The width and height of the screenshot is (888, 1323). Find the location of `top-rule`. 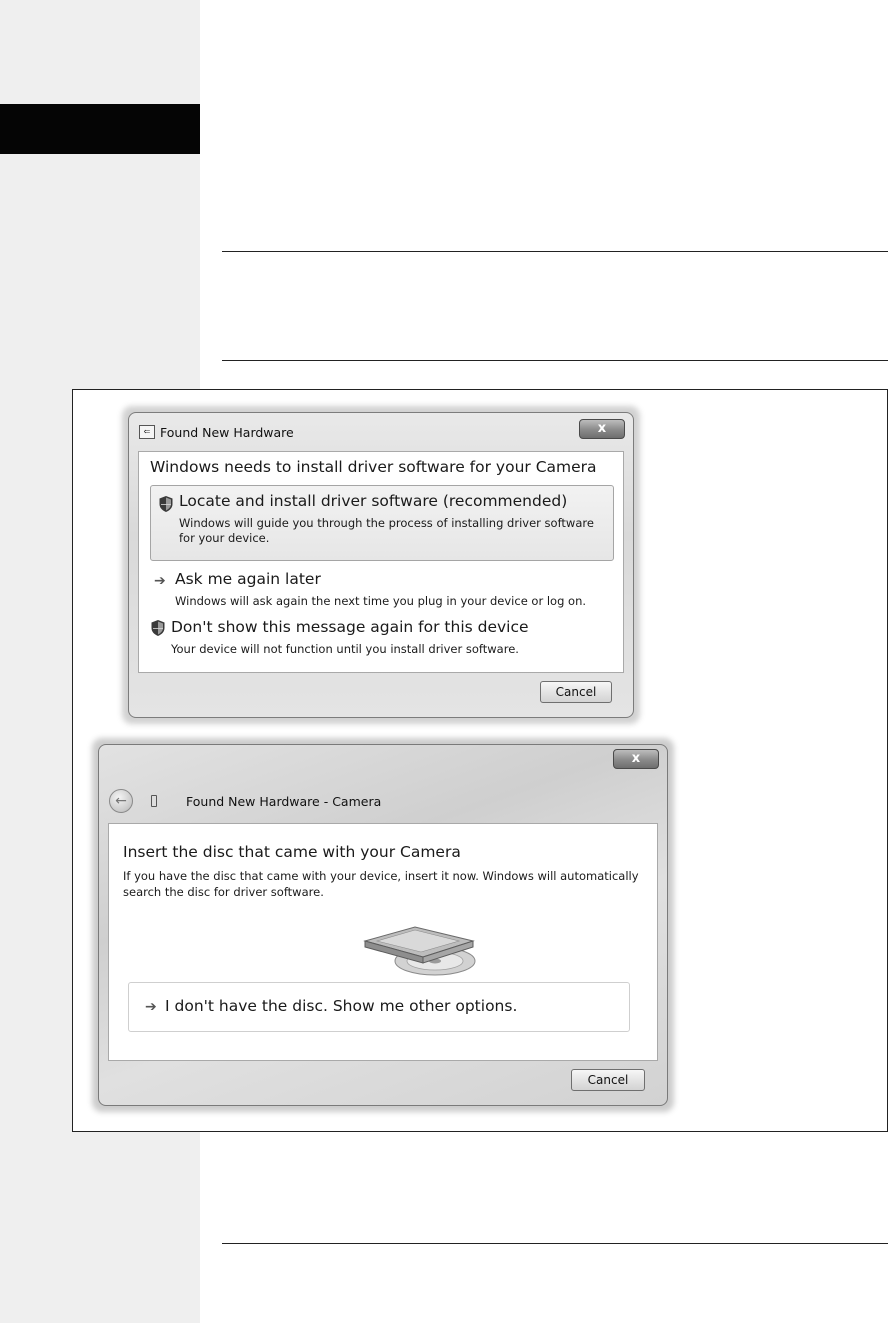

top-rule is located at coordinates (555, 251).